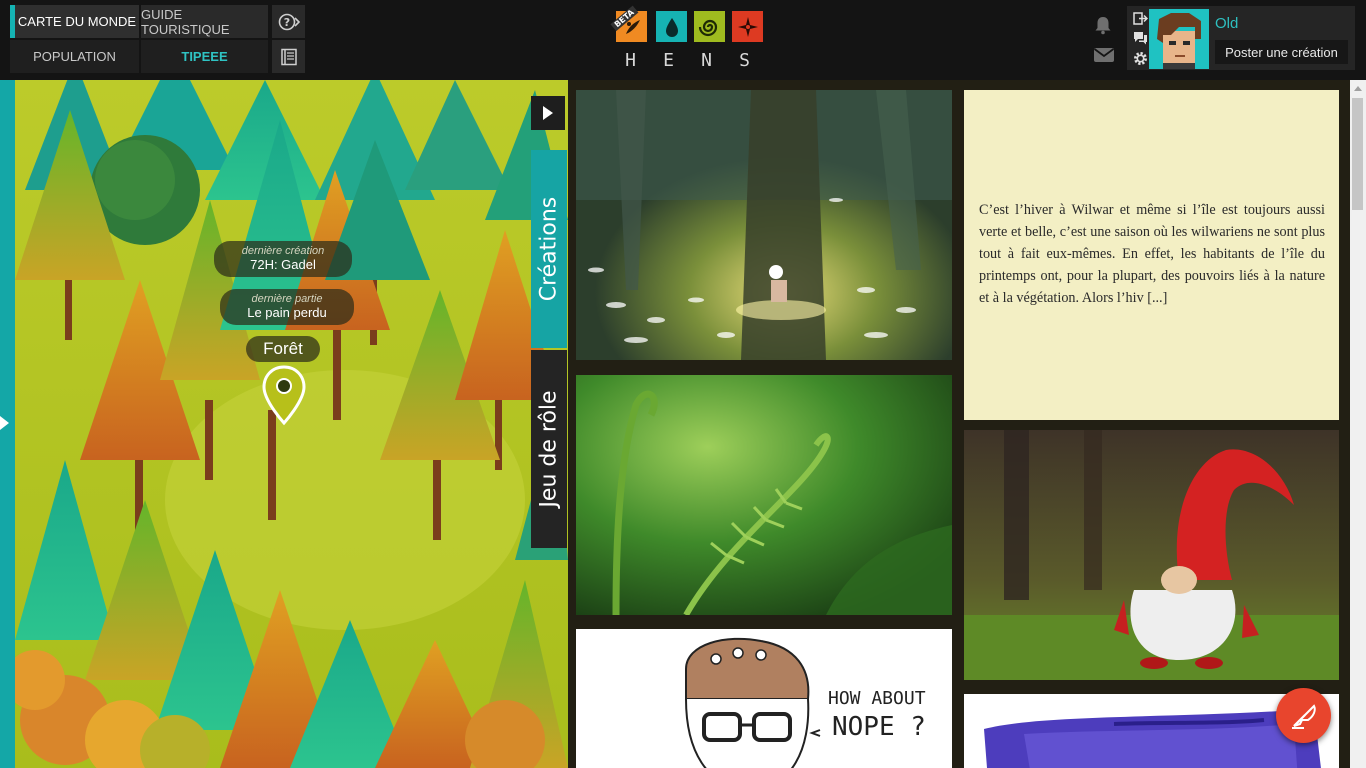  Describe the element at coordinates (287, 312) in the screenshot. I see `last-game-title: Le pain perdu` at that location.